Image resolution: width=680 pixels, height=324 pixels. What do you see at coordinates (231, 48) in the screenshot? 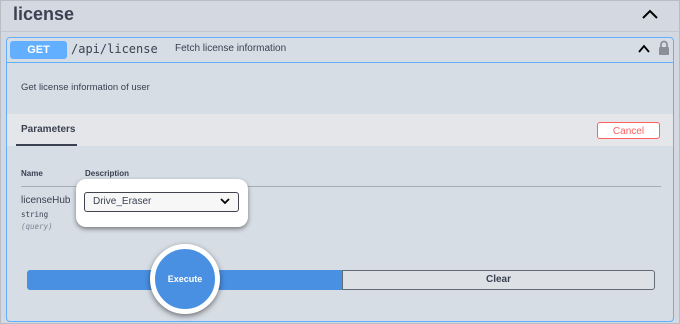
I see `operation-summary-text: Fetch license information` at bounding box center [231, 48].